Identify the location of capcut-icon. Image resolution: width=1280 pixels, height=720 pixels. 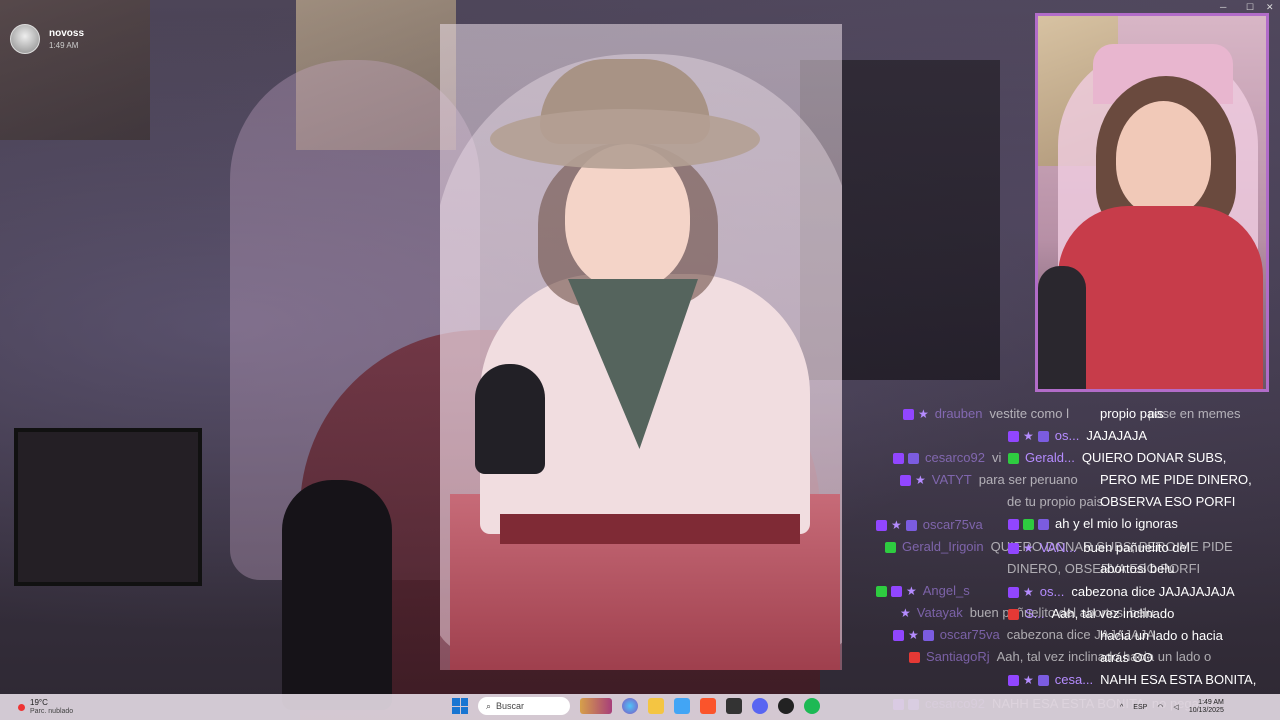
(734, 706).